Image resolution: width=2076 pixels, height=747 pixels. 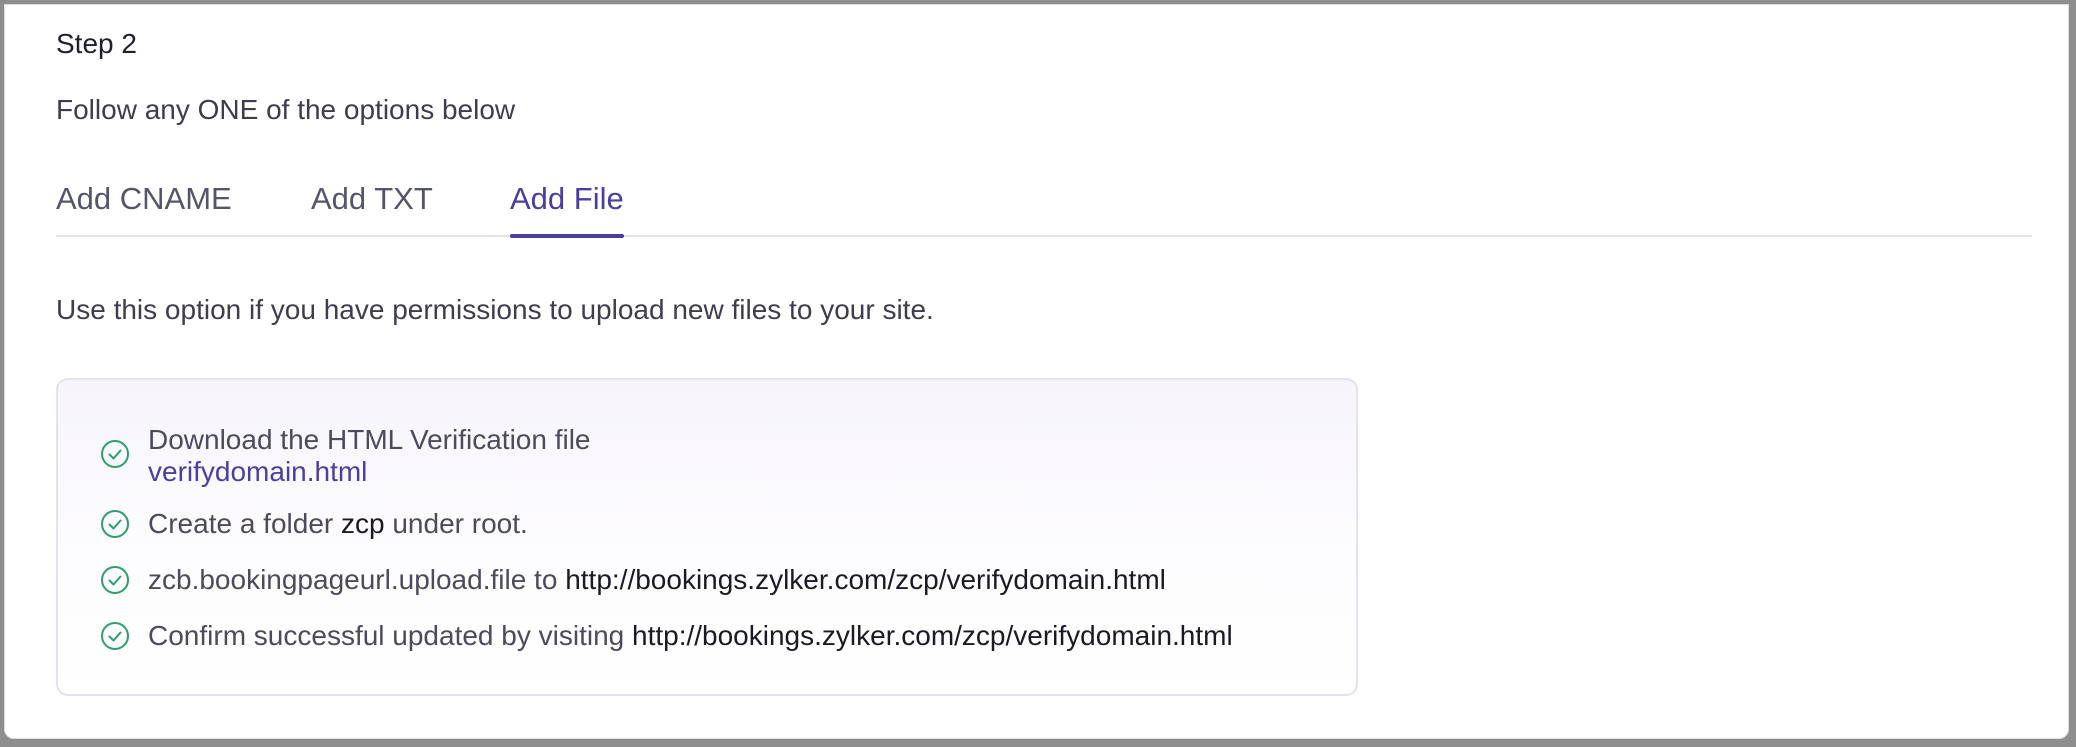 What do you see at coordinates (1044, 206) in the screenshot?
I see `verification-tabs: Add CNAME Add TXT Add File` at bounding box center [1044, 206].